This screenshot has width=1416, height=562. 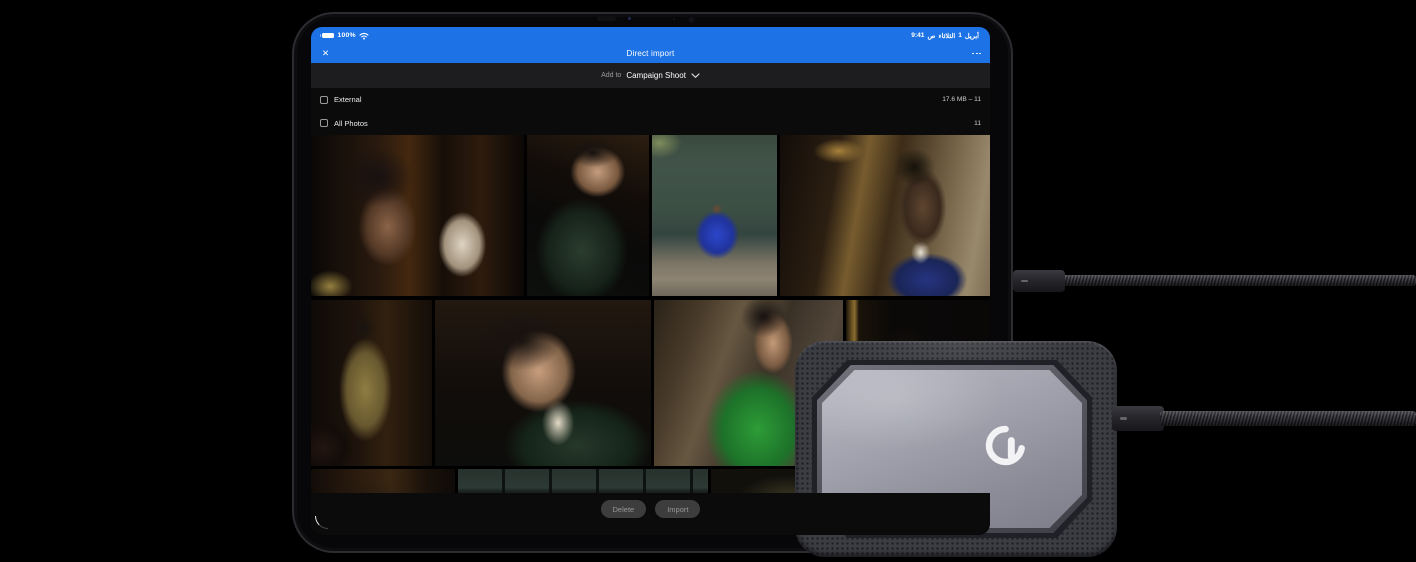 What do you see at coordinates (1005, 445) in the screenshot?
I see `g-drive-logo` at bounding box center [1005, 445].